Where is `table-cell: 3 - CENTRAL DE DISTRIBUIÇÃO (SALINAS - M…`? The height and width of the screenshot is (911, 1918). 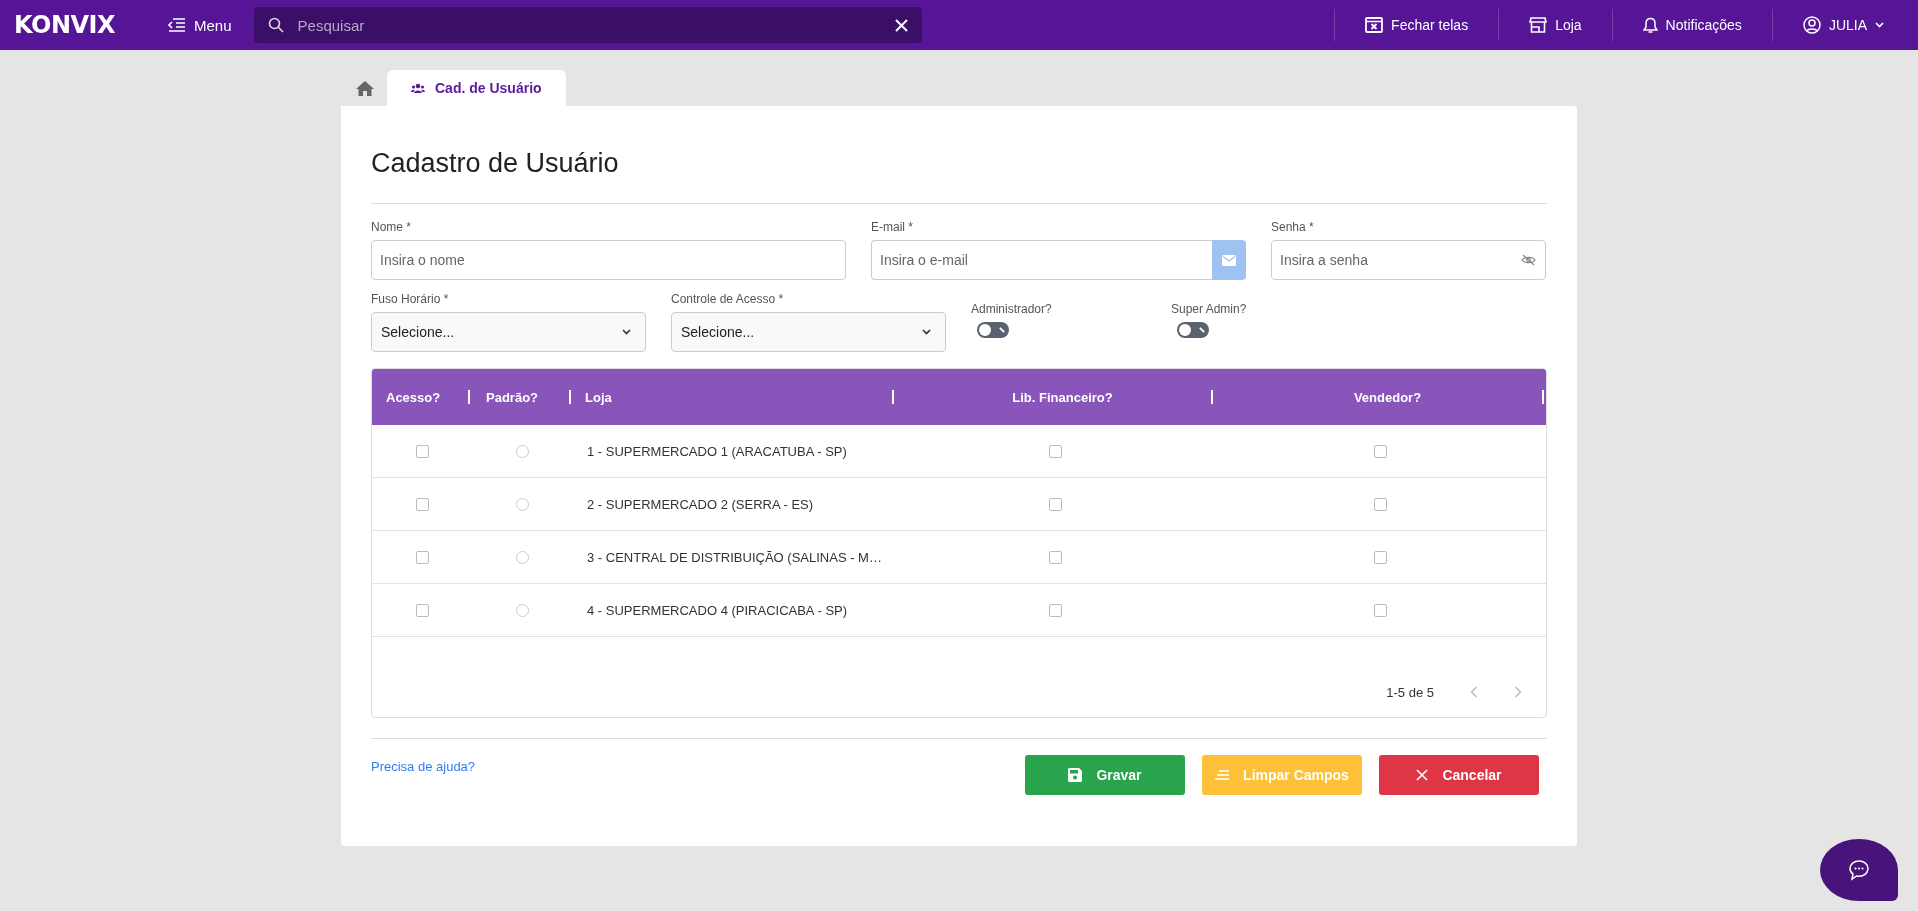
table-cell: 3 - CENTRAL DE DISTRIBUIÇÃO (SALINAS - M… is located at coordinates (734, 557).